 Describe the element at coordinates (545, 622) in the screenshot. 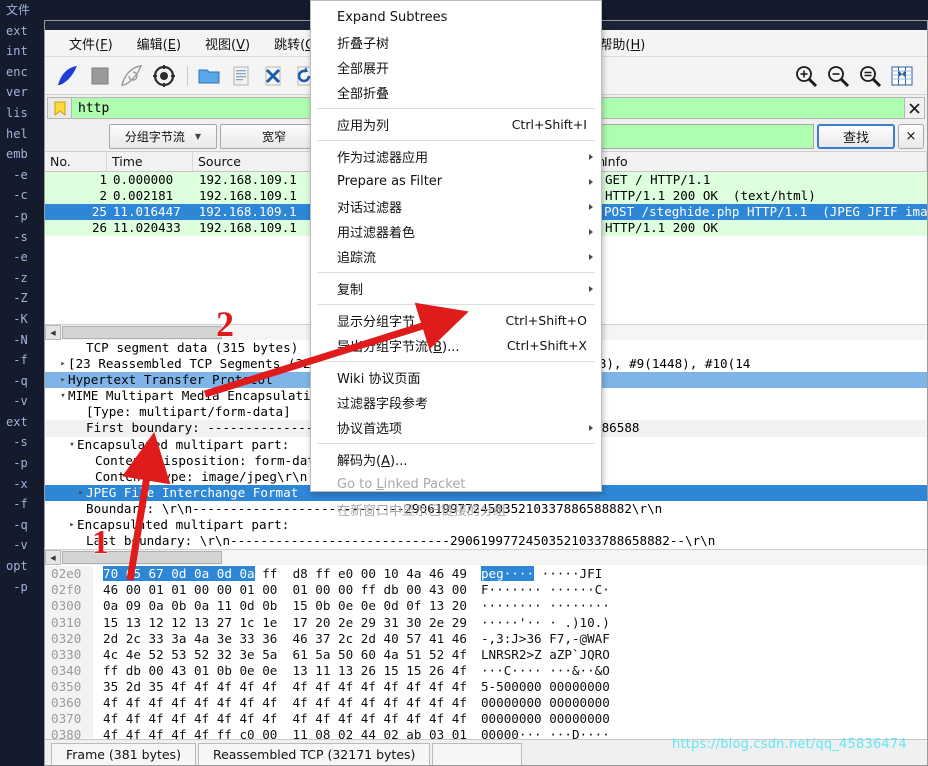

I see `hex-ascii: ·····'·· · .)10.)` at that location.